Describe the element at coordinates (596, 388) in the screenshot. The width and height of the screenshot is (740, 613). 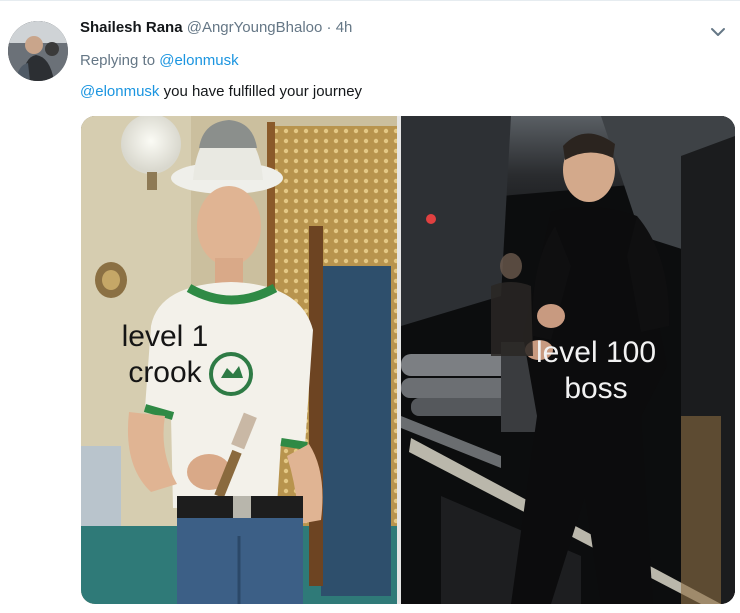
I see `right-caption-line2: boss` at that location.